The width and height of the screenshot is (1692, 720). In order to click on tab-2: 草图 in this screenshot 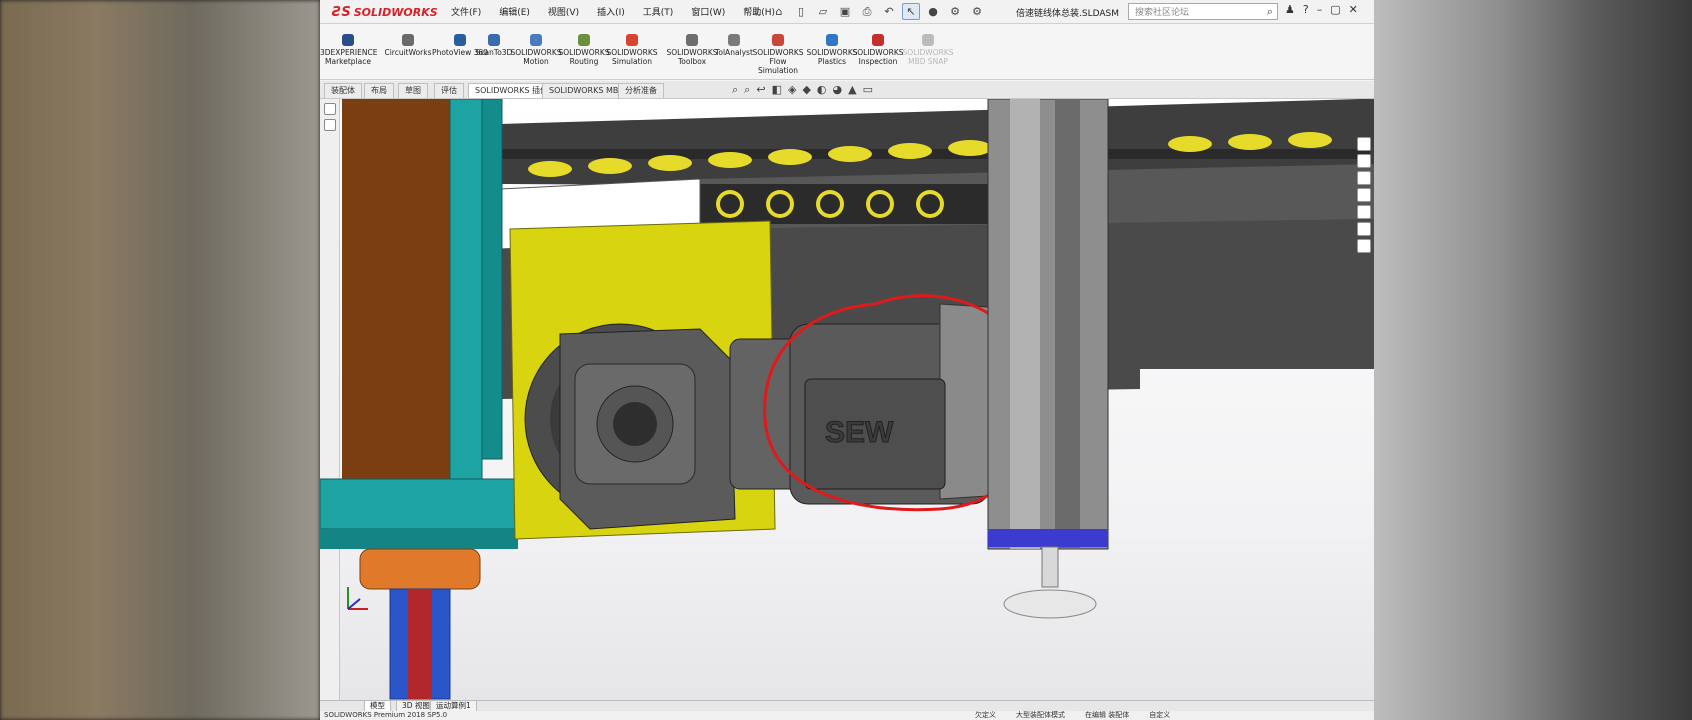, I will do `click(413, 90)`.